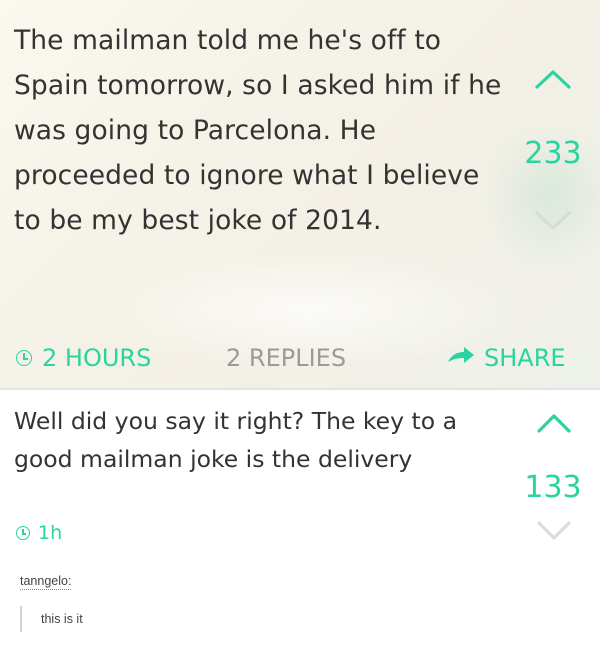 Image resolution: width=600 pixels, height=648 pixels. I want to click on reply-time: 1h, so click(39, 533).